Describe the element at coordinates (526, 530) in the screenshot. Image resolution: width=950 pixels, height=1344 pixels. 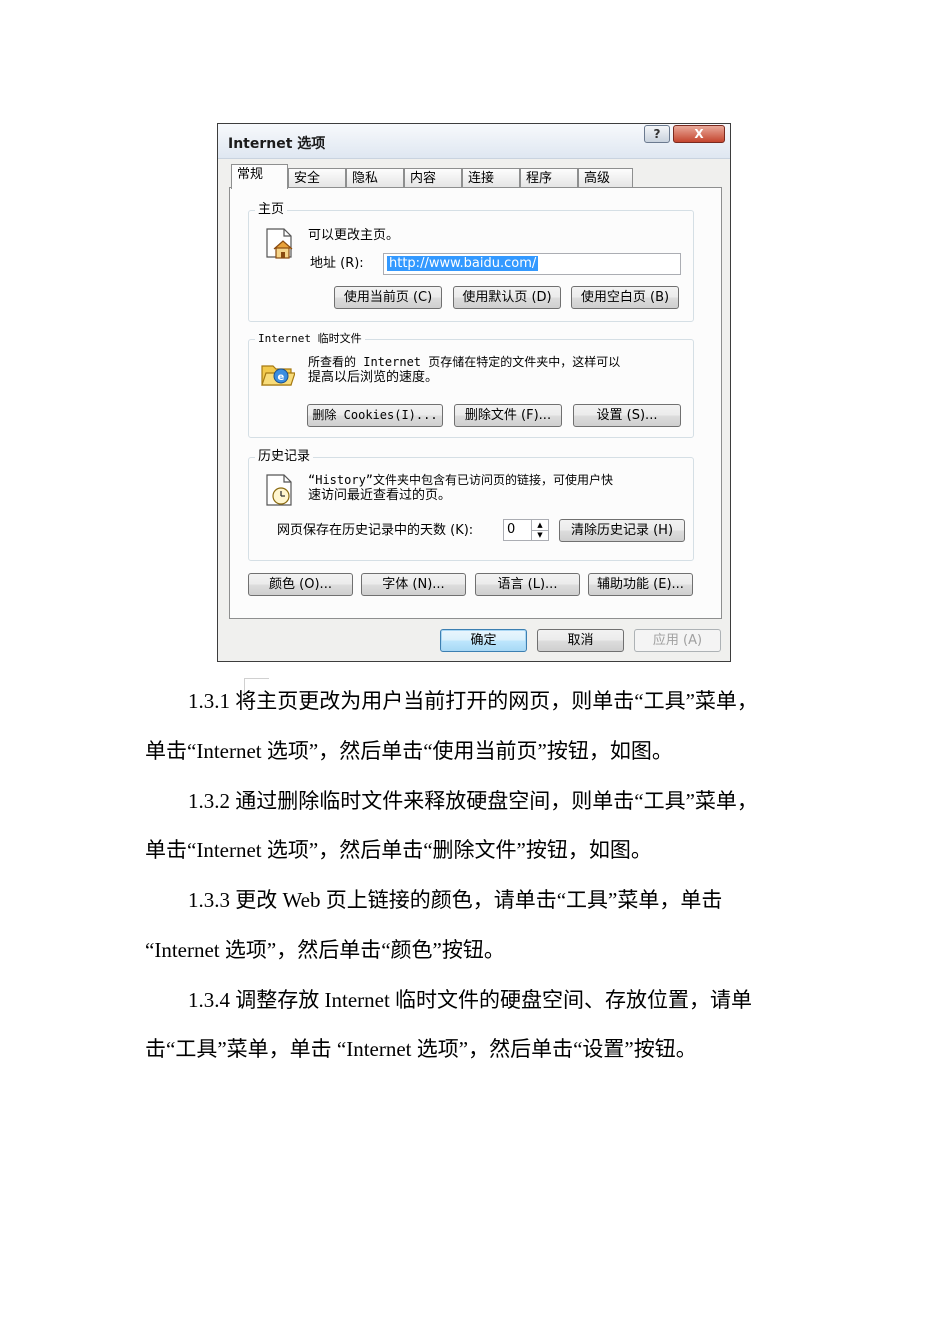
I see `history-days-stepper: 0 ▲ ▼` at that location.